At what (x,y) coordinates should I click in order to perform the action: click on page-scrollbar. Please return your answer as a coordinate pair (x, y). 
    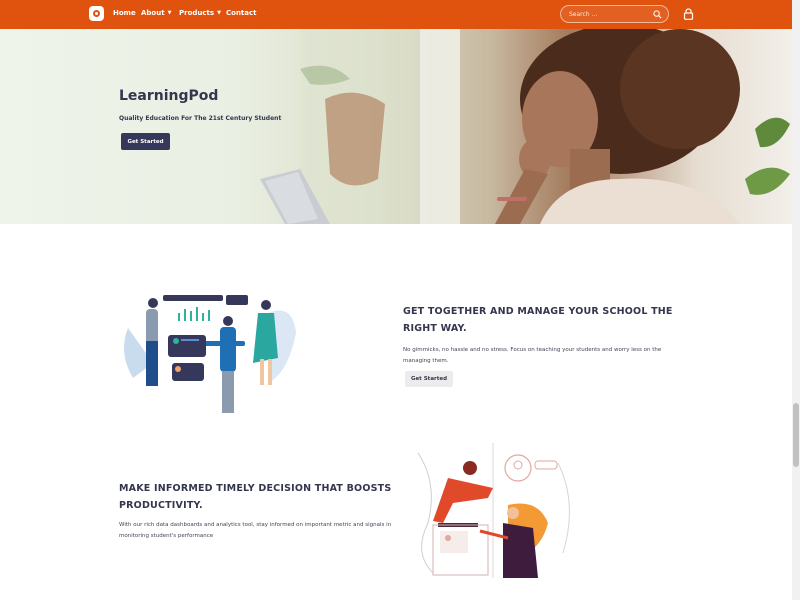
    Looking at the image, I should click on (796, 300).